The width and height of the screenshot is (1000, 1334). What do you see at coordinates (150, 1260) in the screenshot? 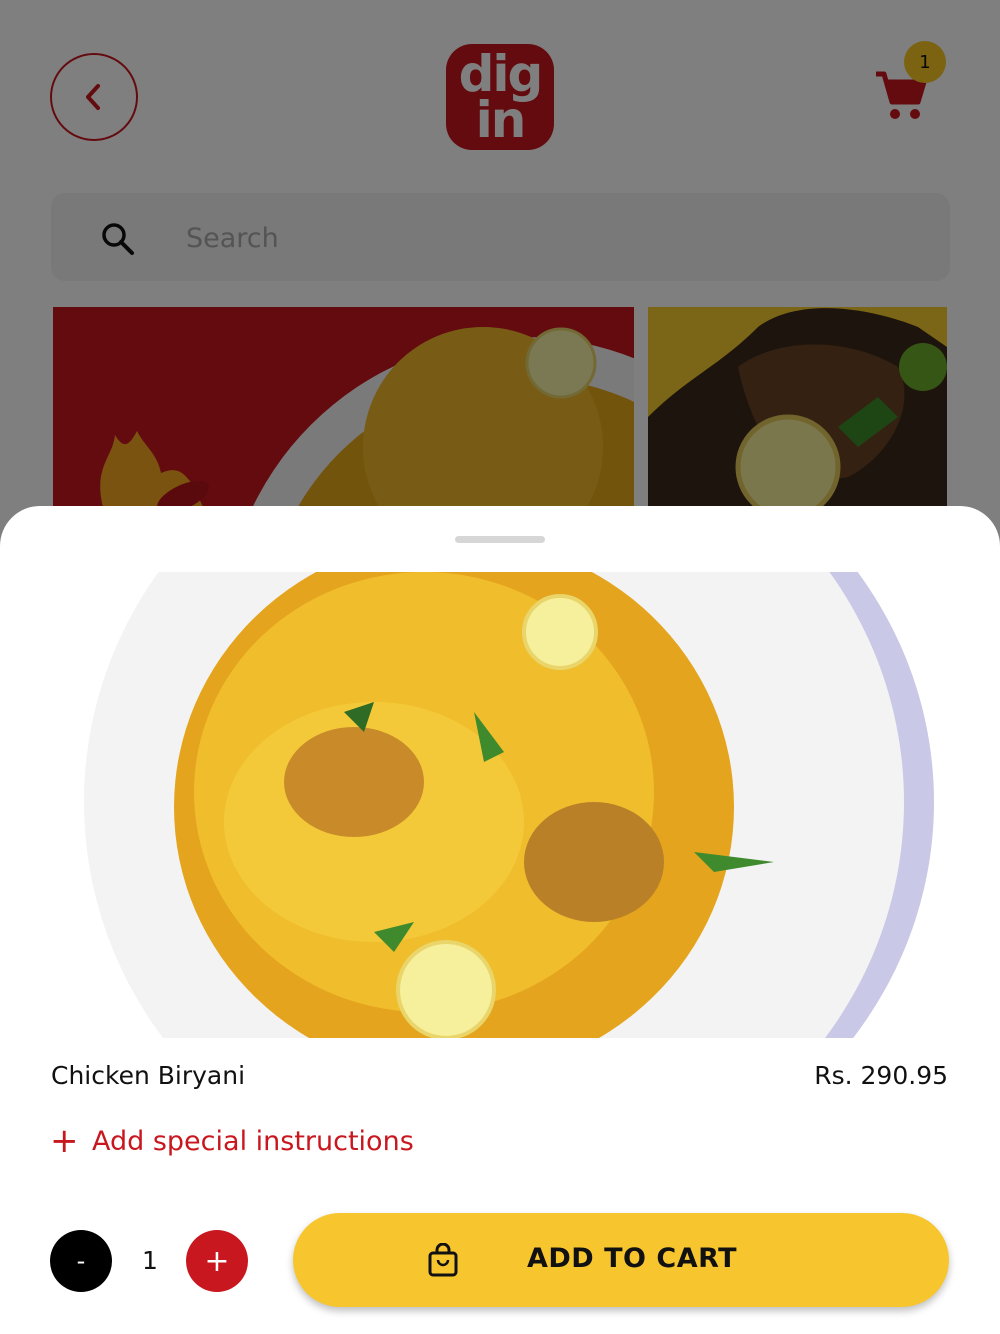
I see `quantity-value: 1` at bounding box center [150, 1260].